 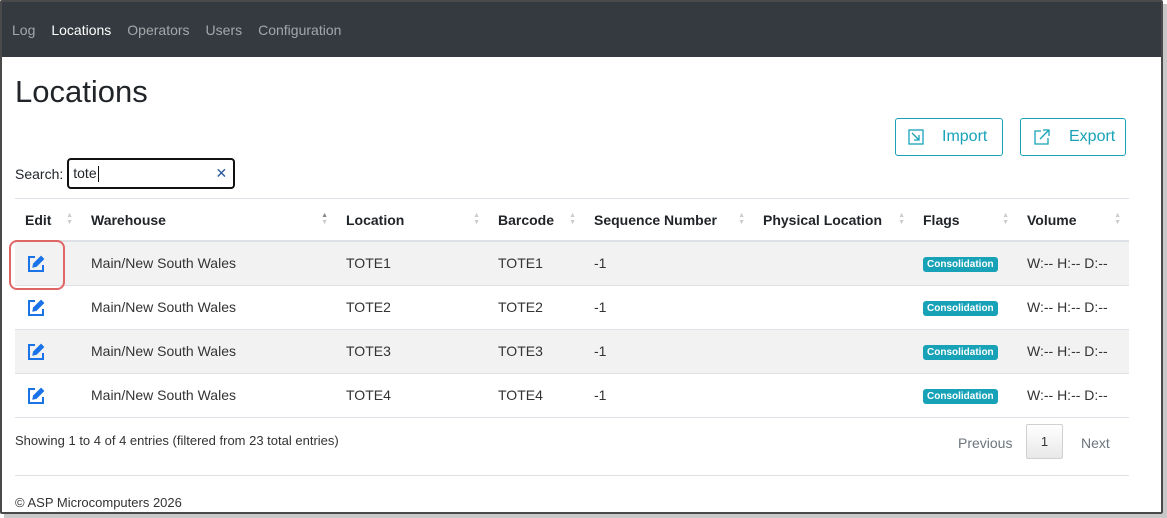 What do you see at coordinates (299, 30) in the screenshot?
I see `nav-configuration: Configuration` at bounding box center [299, 30].